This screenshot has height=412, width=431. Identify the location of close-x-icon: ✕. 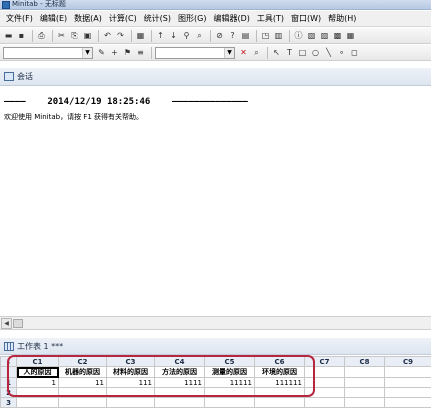
(243, 52).